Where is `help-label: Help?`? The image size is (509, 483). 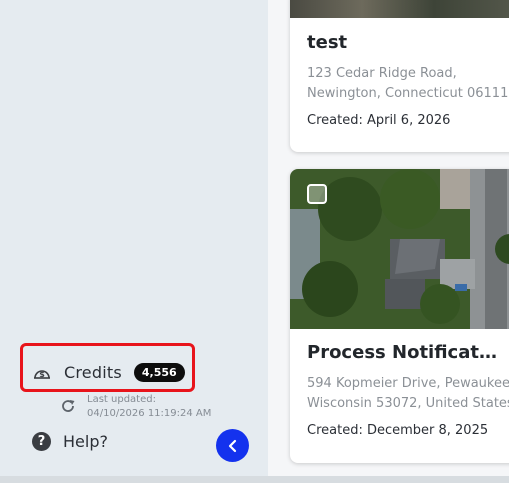 help-label: Help? is located at coordinates (85, 441).